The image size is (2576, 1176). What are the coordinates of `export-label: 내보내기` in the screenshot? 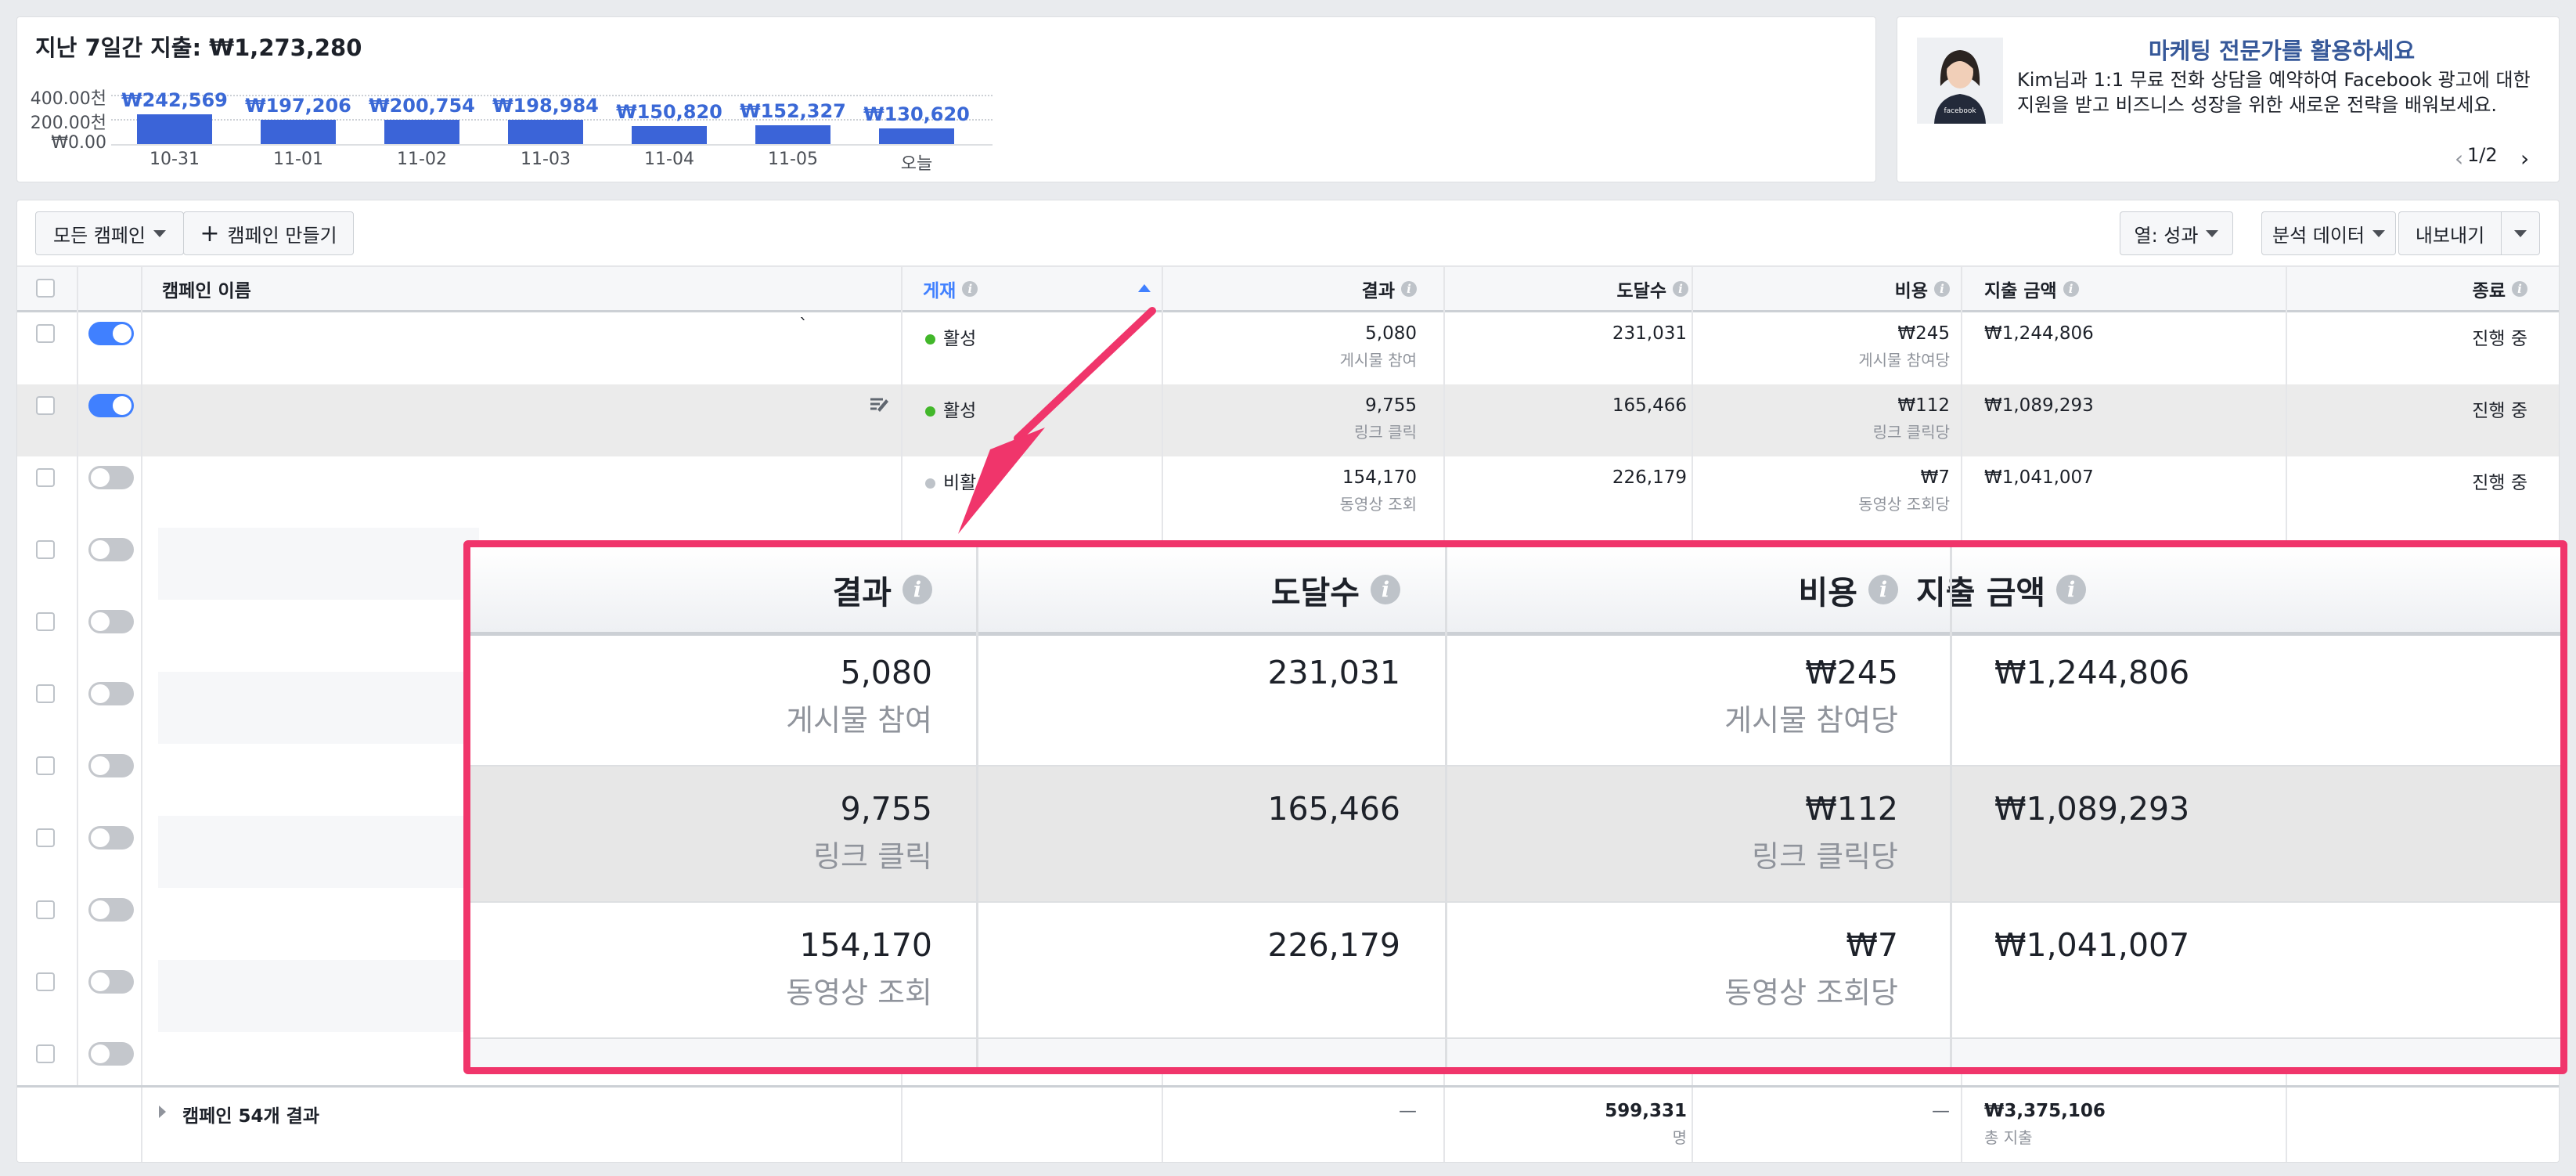 It's located at (2450, 235).